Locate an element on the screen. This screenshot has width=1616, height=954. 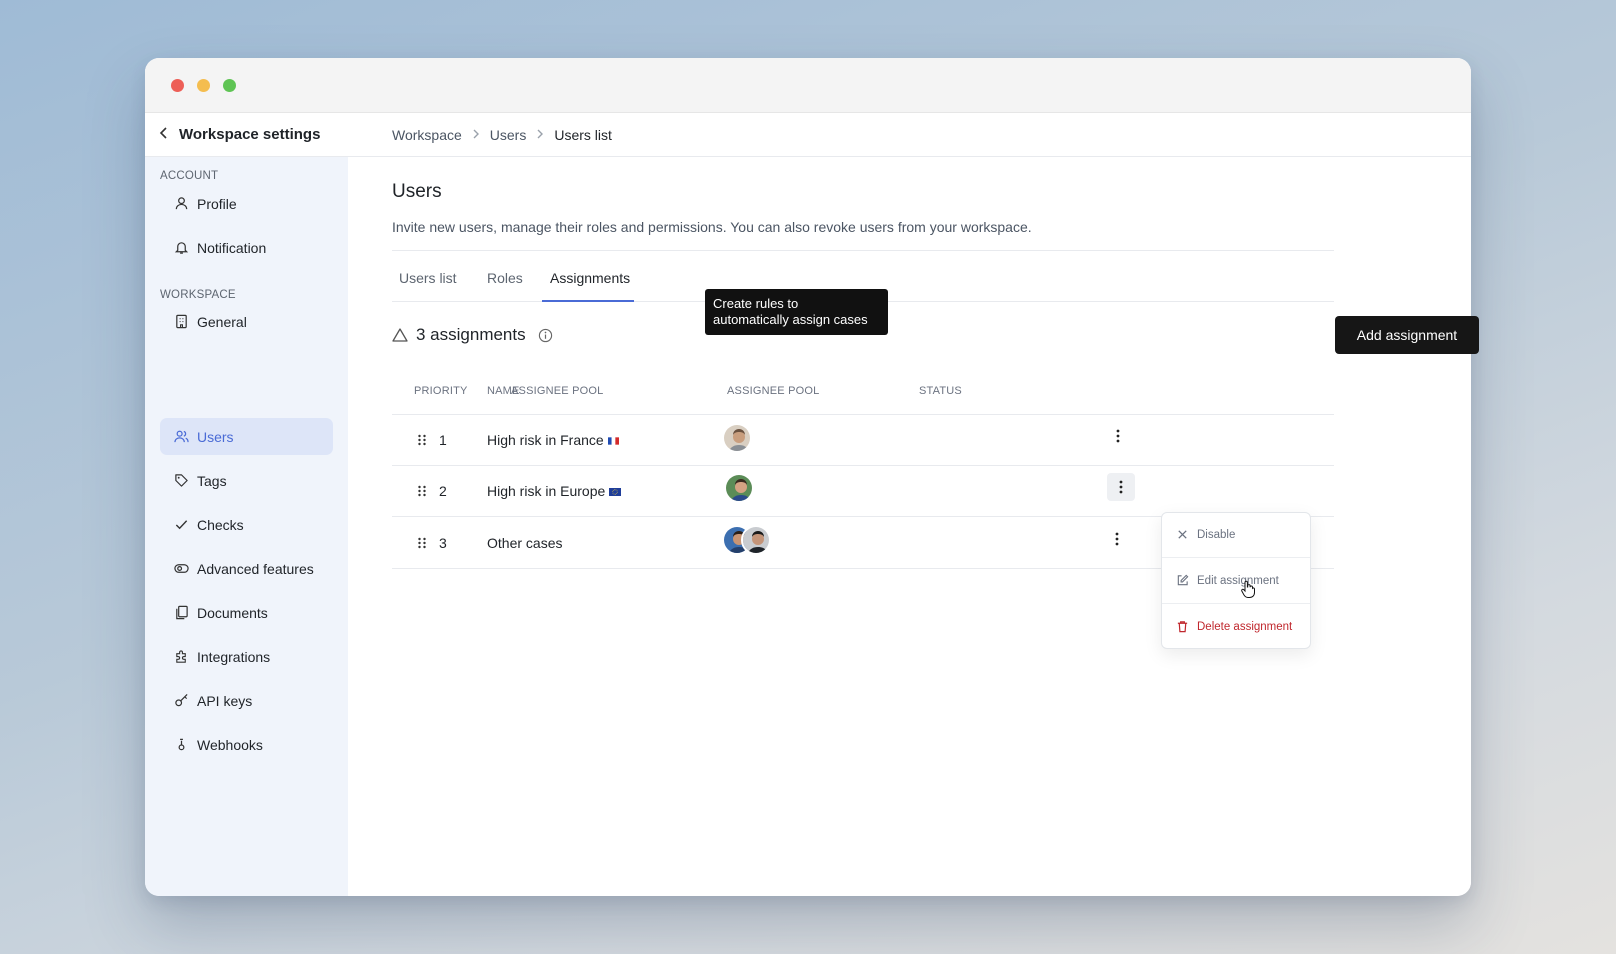
sidebar-item-users: Users is located at coordinates (246, 436).